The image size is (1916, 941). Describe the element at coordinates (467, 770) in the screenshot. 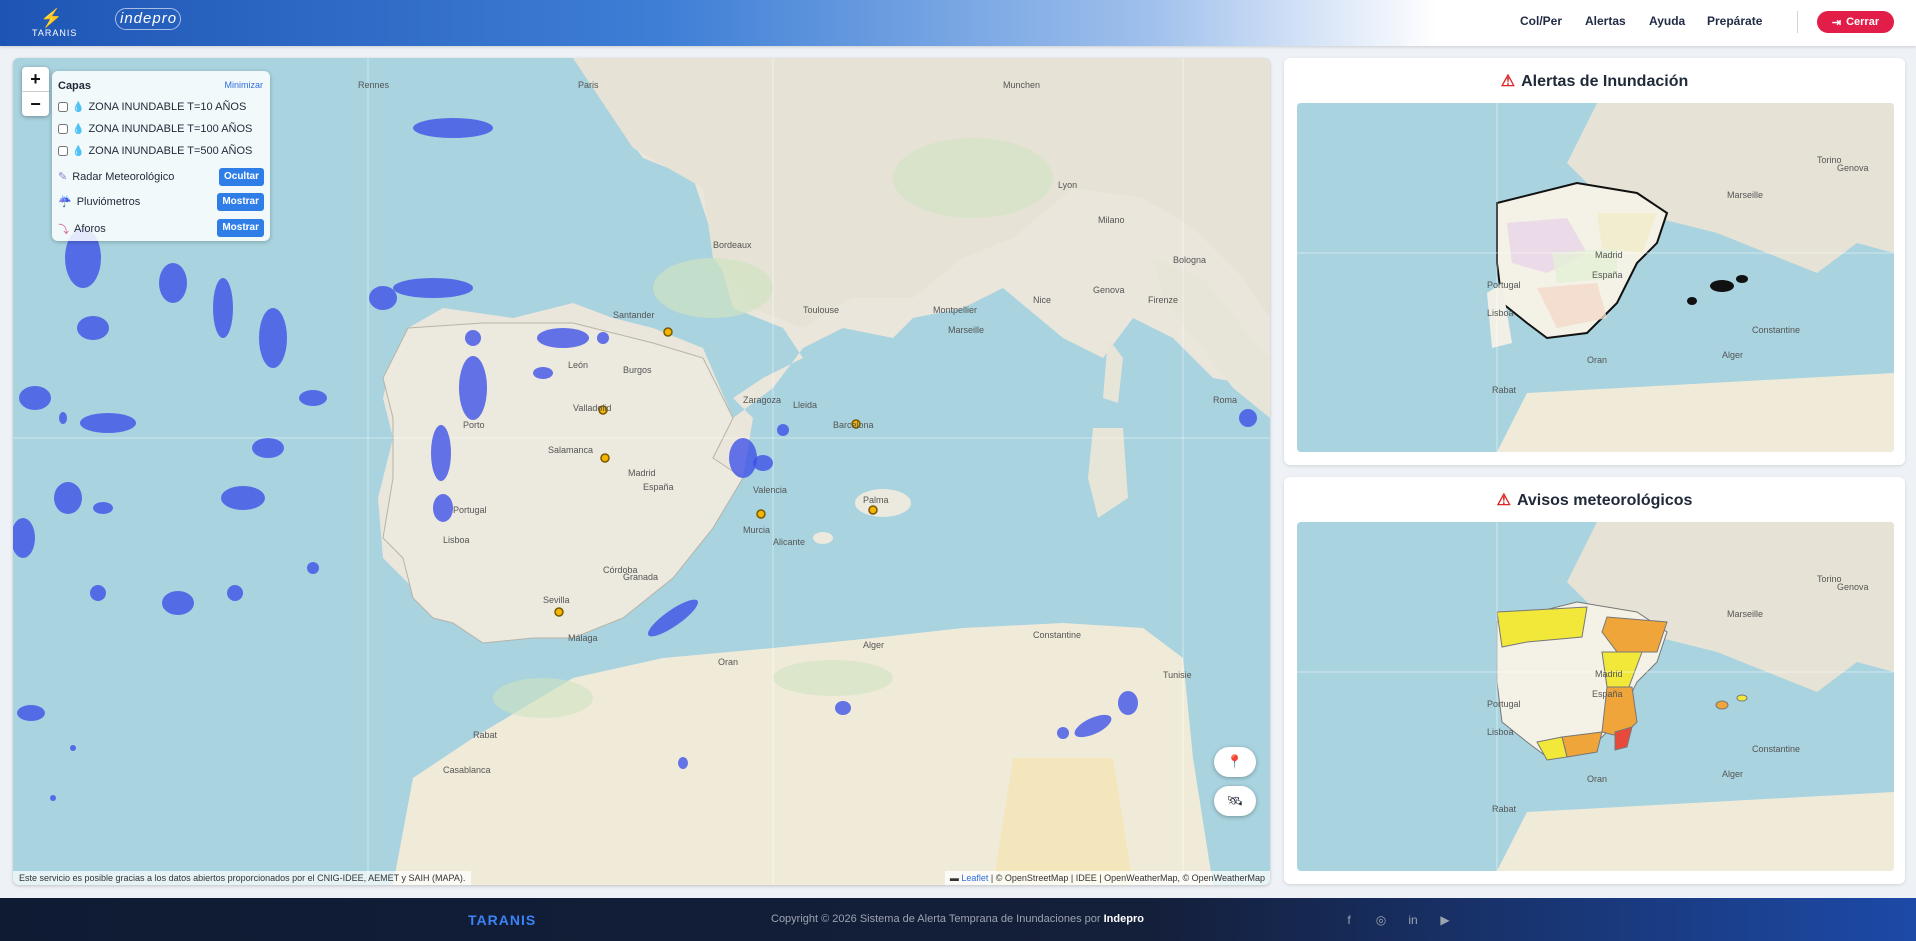

I see `place-label: Casablanca` at that location.